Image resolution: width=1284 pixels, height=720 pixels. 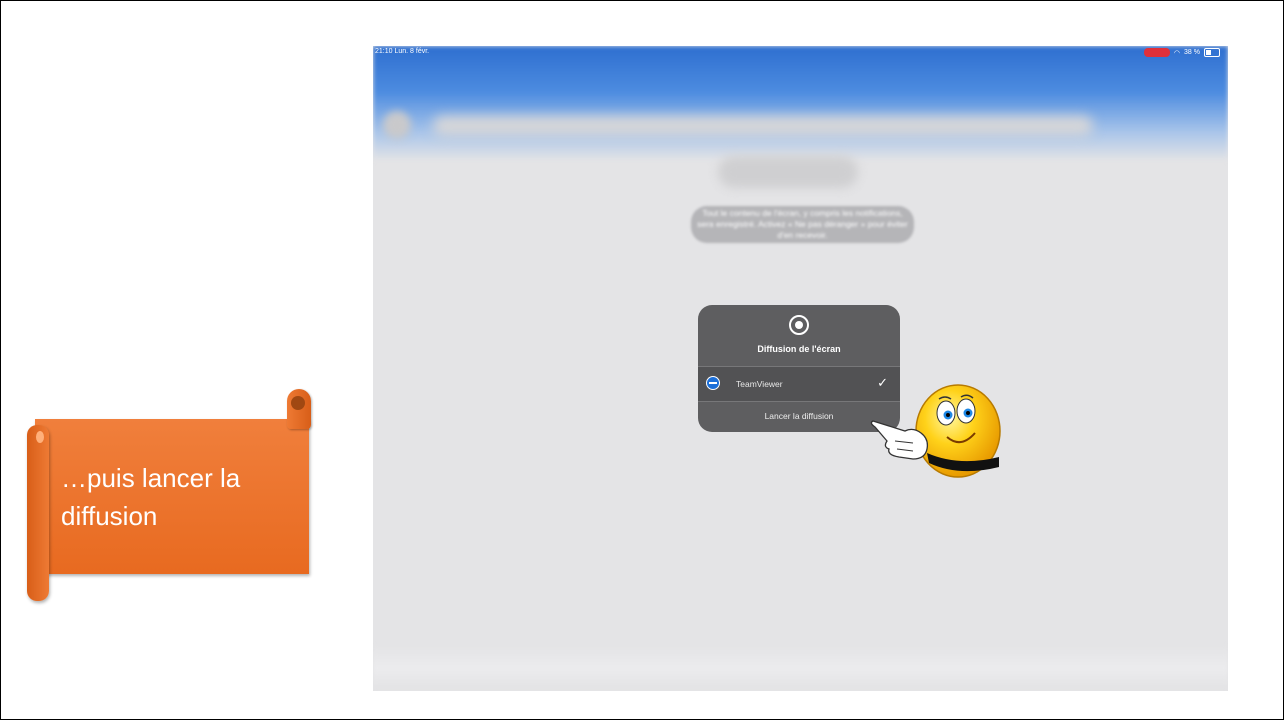 What do you see at coordinates (788, 172) in the screenshot?
I see `blurred-record-pill` at bounding box center [788, 172].